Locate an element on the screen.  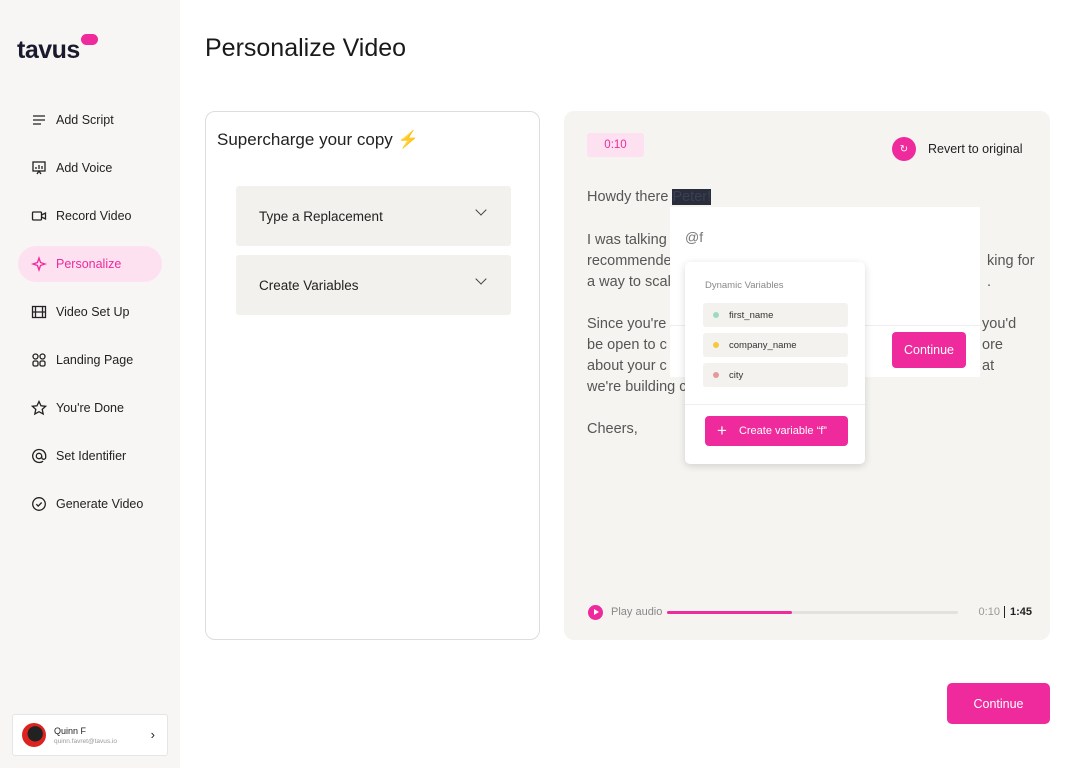
variable-option-company-name: company_name is located at coordinates (775, 345).